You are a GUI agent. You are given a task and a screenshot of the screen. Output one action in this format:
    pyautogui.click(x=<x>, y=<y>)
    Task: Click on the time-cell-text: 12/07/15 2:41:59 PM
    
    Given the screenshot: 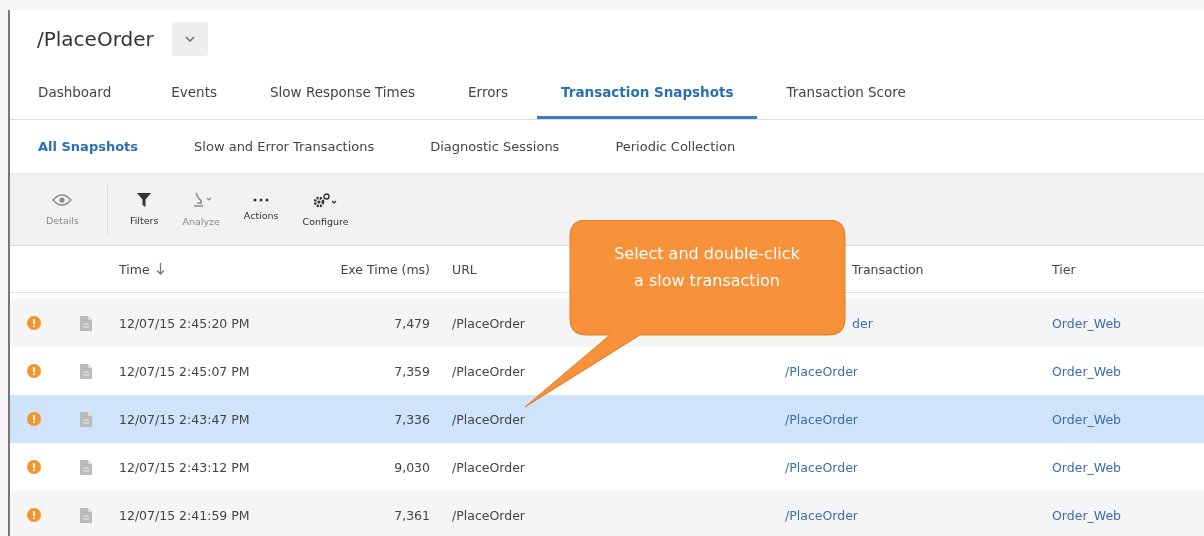 What is the action you would take?
    pyautogui.click(x=184, y=515)
    